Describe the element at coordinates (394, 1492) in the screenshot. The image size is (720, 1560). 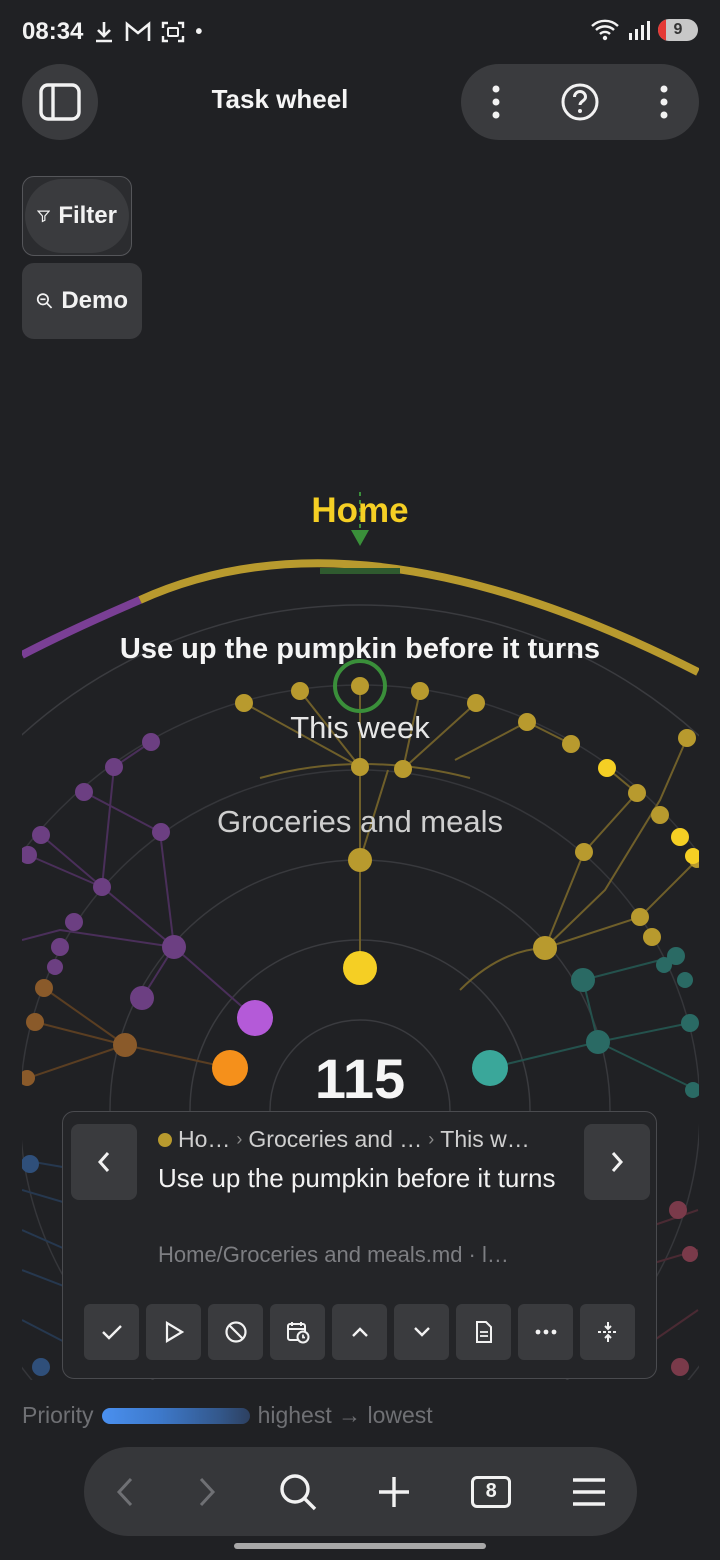
I see `new-tab-icon` at that location.